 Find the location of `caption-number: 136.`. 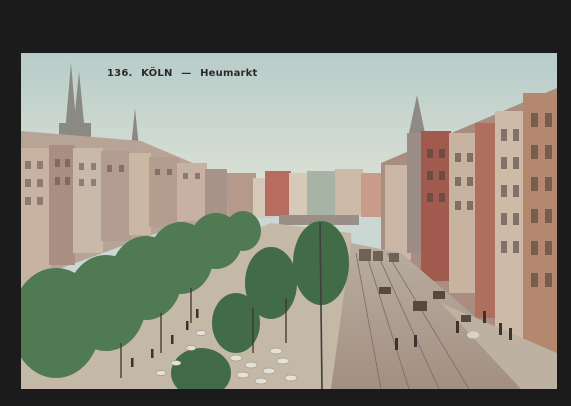

caption-number: 136. is located at coordinates (120, 73).